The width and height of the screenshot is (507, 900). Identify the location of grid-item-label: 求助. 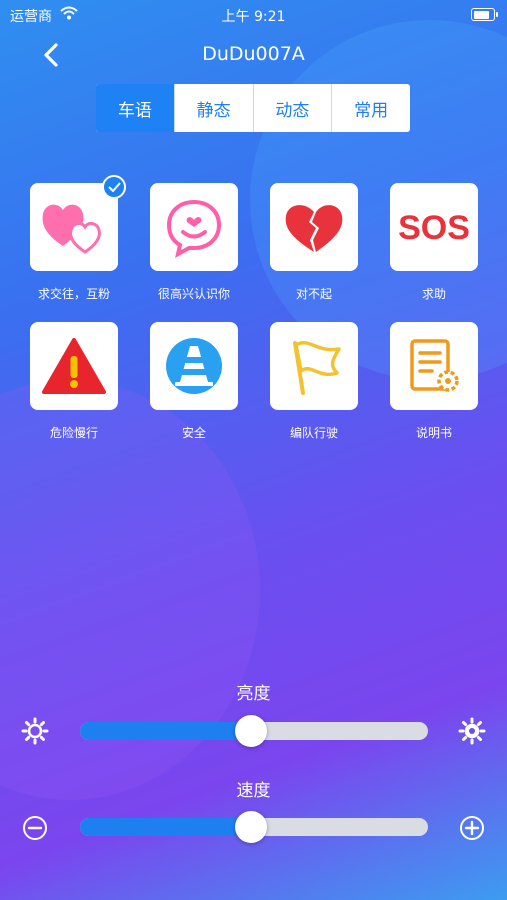
(433, 294).